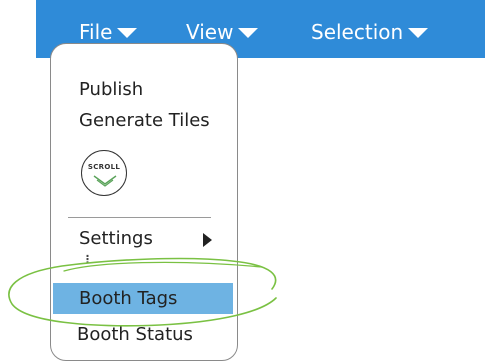 The width and height of the screenshot is (485, 362). I want to click on menu-divider, so click(139, 217).